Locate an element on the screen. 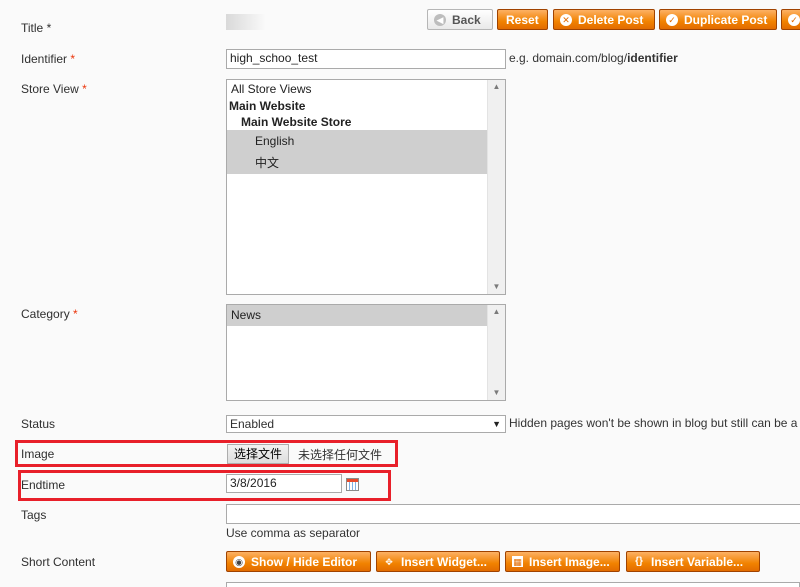 The image size is (800, 587). identifier-input: high_schoo_test is located at coordinates (366, 59).